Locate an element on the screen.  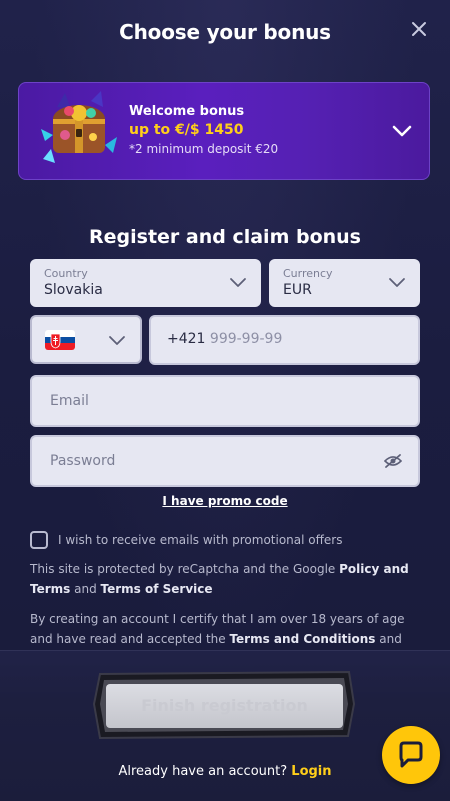
password-placeholder: Password is located at coordinates (83, 461).